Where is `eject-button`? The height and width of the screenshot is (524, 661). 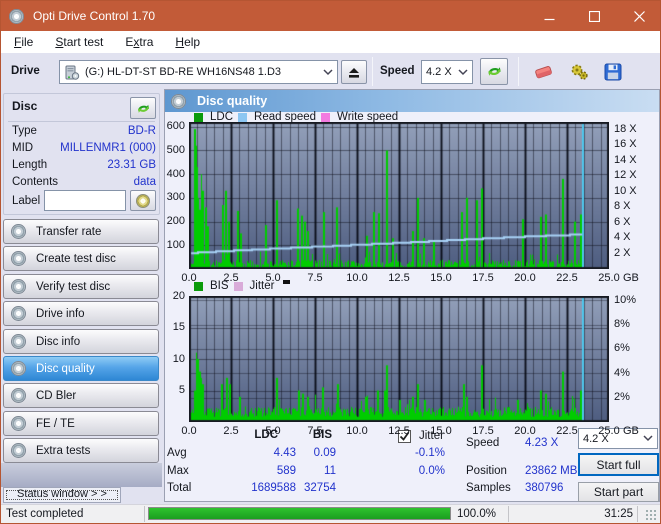
eject-button is located at coordinates (354, 72).